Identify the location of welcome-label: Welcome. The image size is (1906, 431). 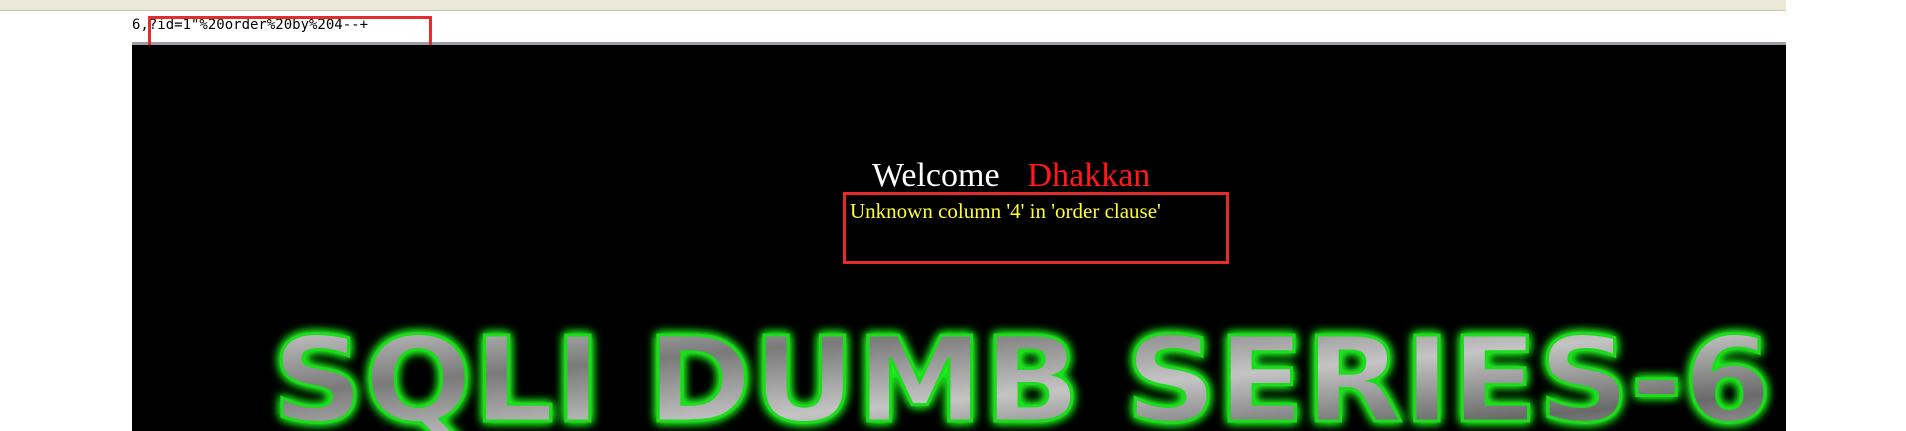
(936, 175).